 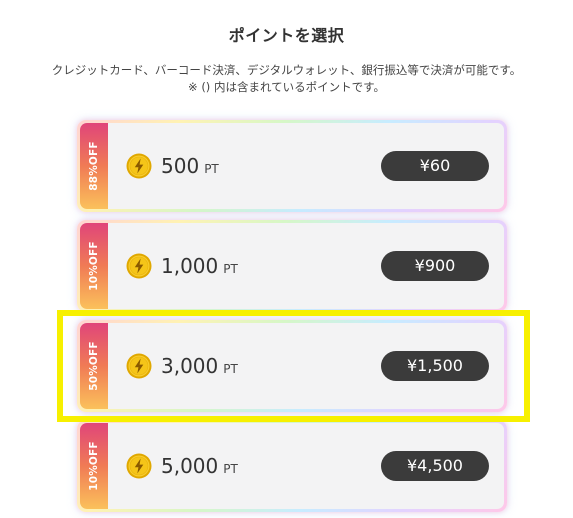 I want to click on point-option-card: 10%OFF 1,000 PT ¥900, so click(x=292, y=266).